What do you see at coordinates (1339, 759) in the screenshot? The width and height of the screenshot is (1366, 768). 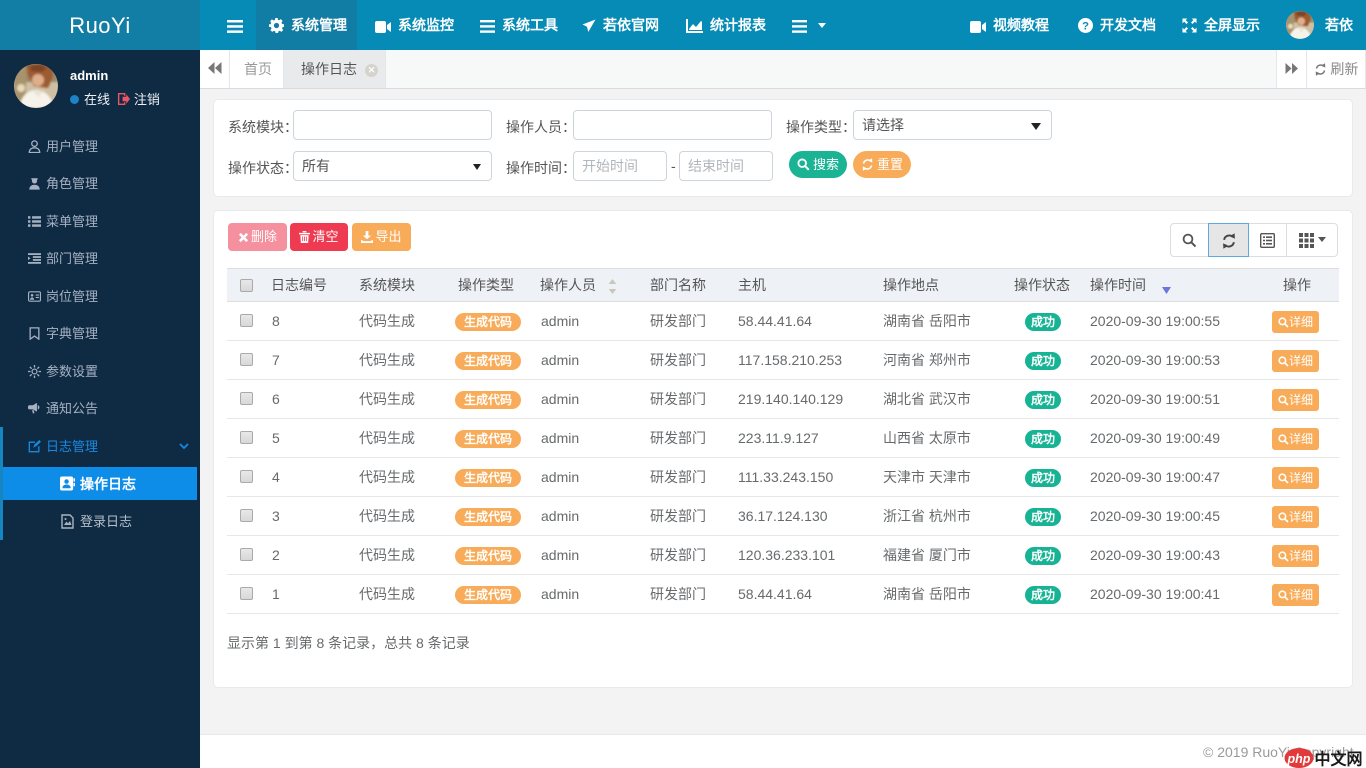 I see `svg-text: 中文网` at bounding box center [1339, 759].